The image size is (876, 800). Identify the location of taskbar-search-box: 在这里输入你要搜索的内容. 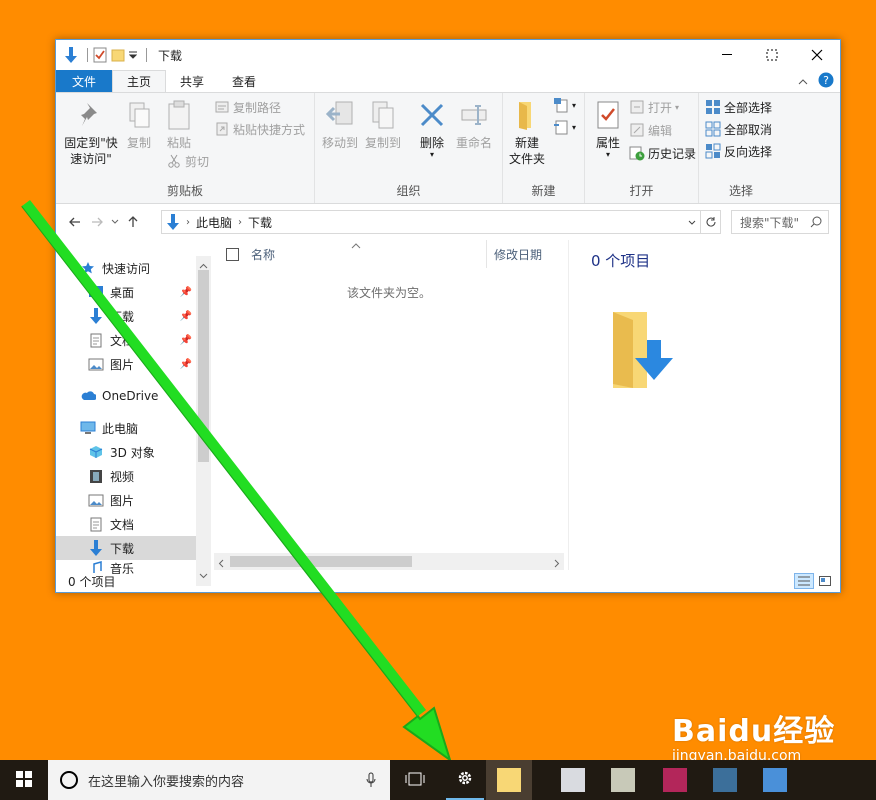
(219, 780).